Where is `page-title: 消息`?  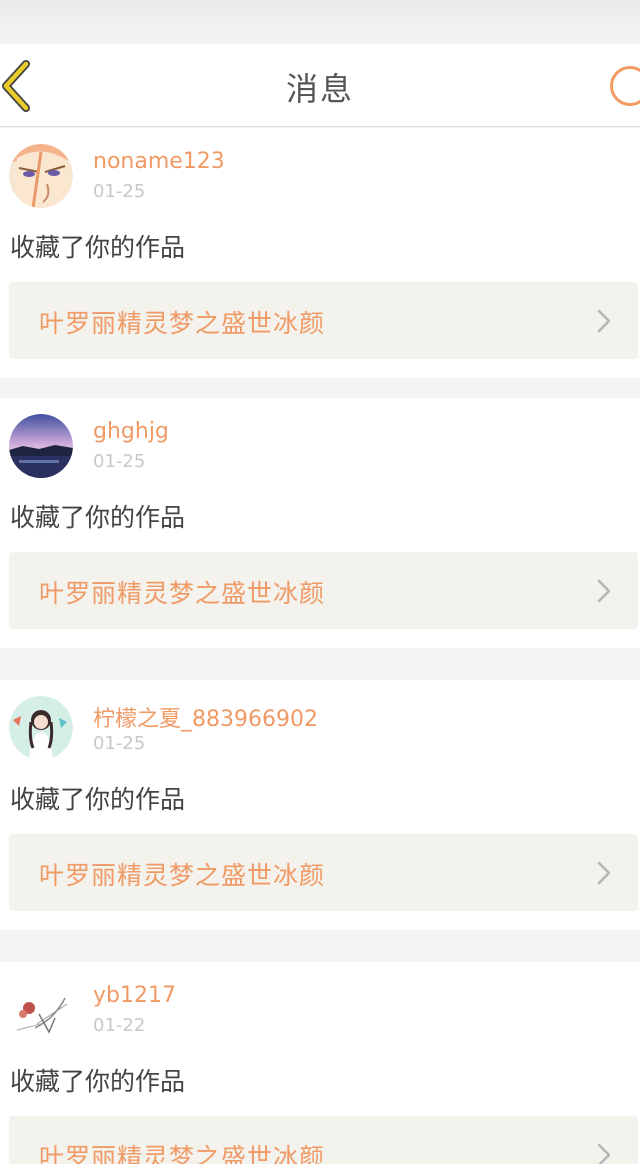 page-title: 消息 is located at coordinates (319, 89).